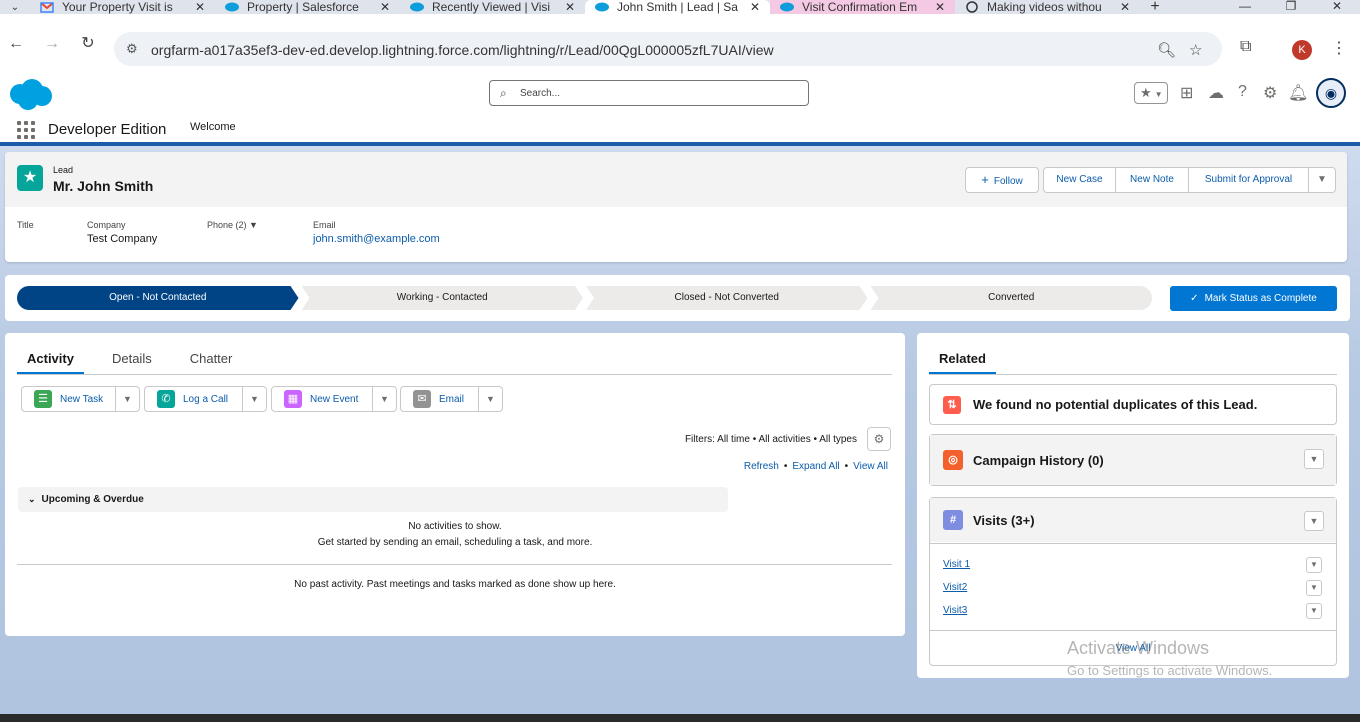 The height and width of the screenshot is (722, 1360). What do you see at coordinates (1291, 7) in the screenshot?
I see `restore-icon: ❐` at bounding box center [1291, 7].